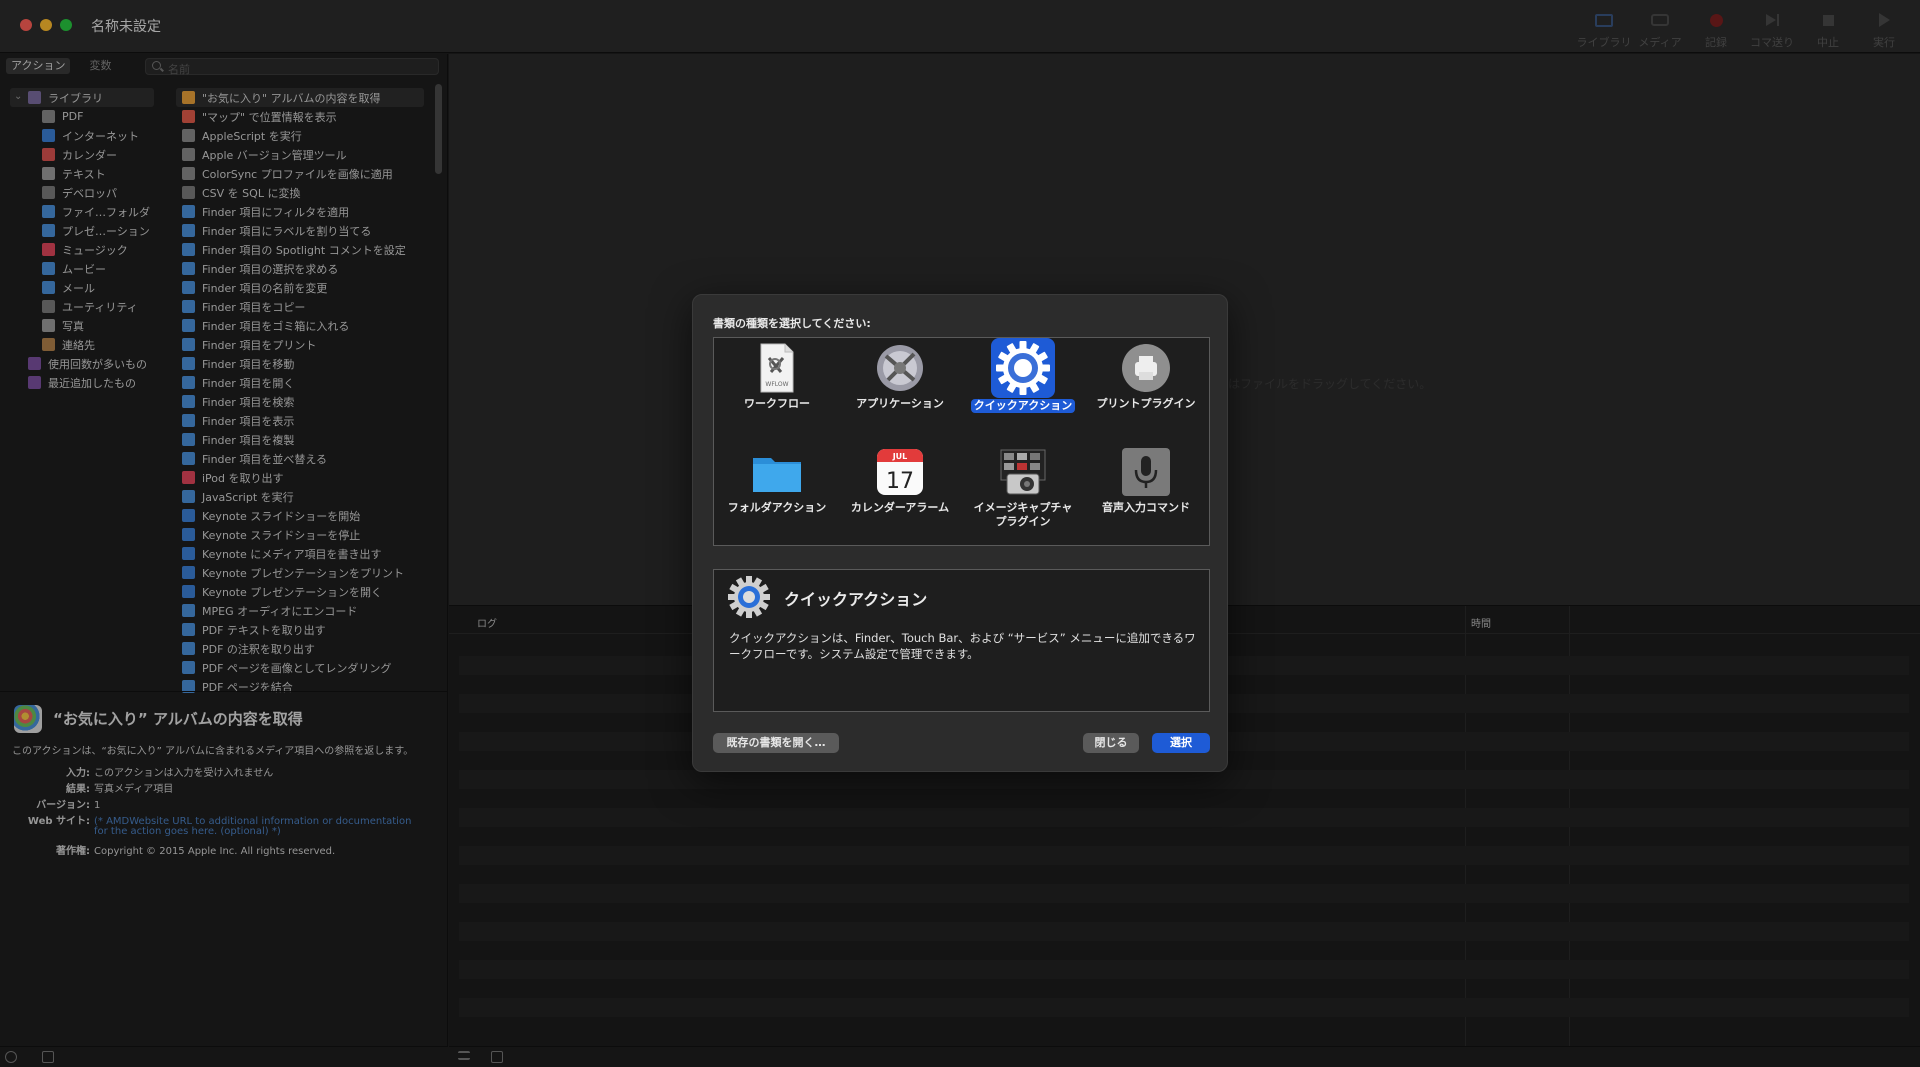 The image size is (1920, 1067). What do you see at coordinates (856, 599) in the screenshot?
I see `info-title: クイックアクション` at bounding box center [856, 599].